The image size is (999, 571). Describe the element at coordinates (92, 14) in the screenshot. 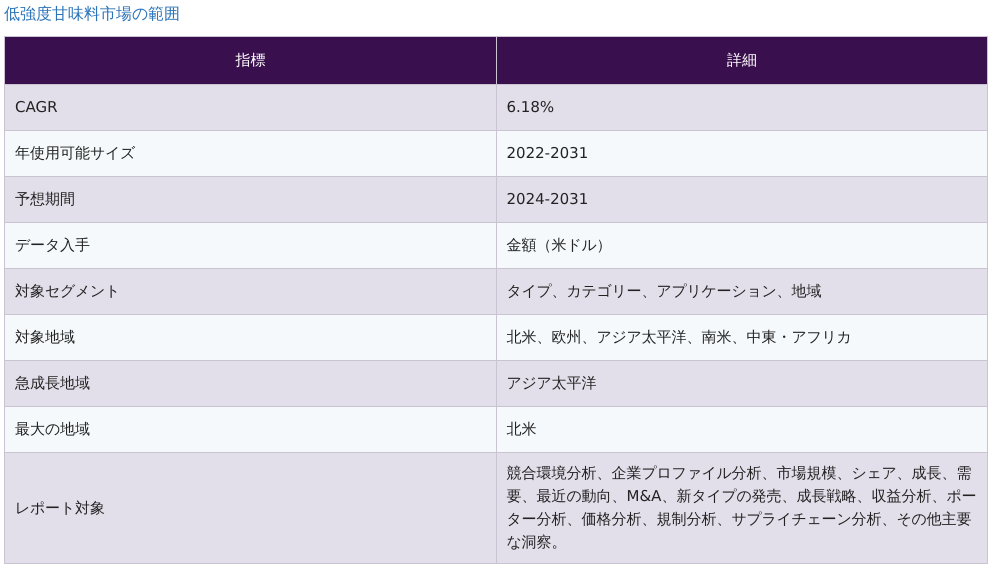

I see `section-title: 低強度甘味料市場の範囲` at that location.